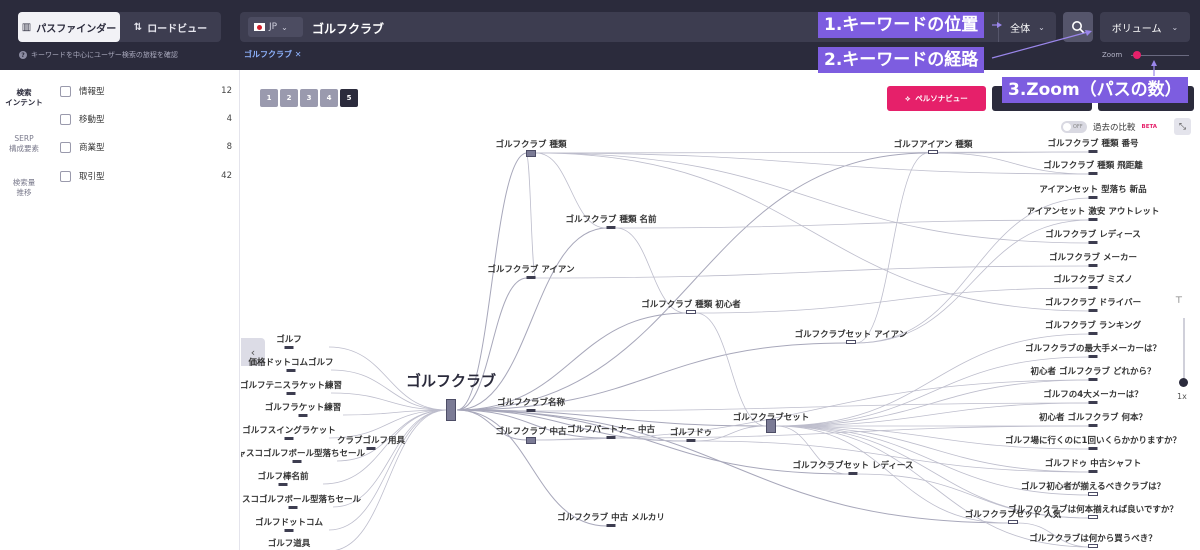  Describe the element at coordinates (690, 304) in the screenshot. I see `mid-node-label: ゴルフクラブ 種類 初心者` at that location.